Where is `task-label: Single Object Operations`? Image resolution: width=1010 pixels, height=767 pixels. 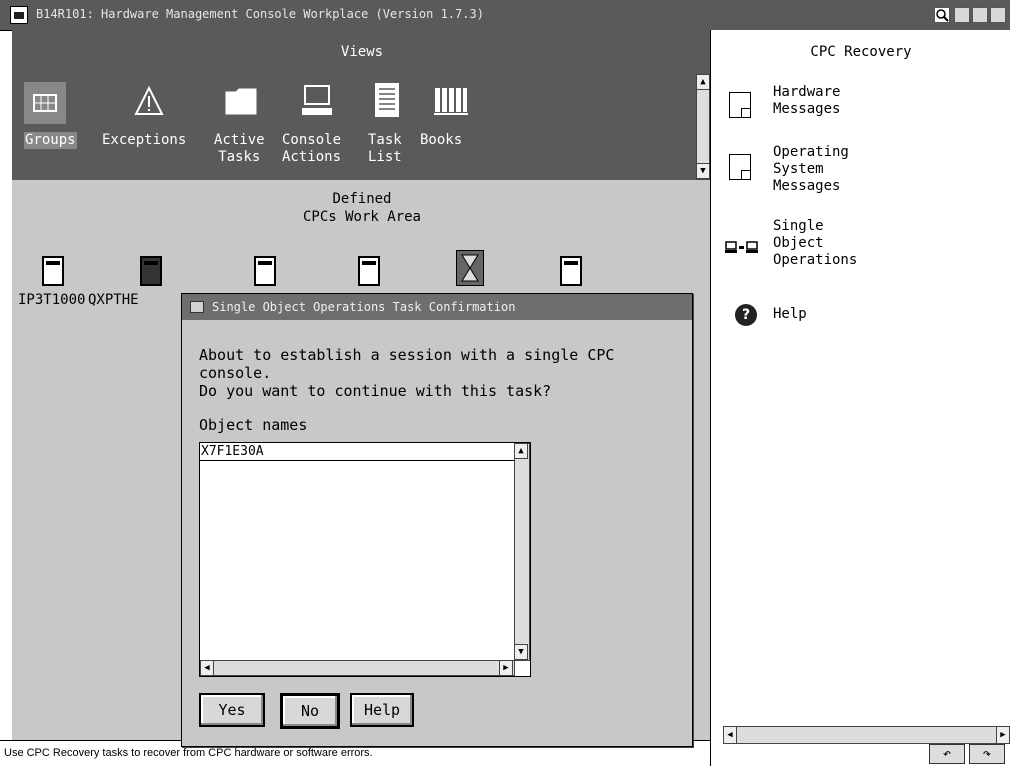
task-label: Single Object Operations is located at coordinates (815, 243).